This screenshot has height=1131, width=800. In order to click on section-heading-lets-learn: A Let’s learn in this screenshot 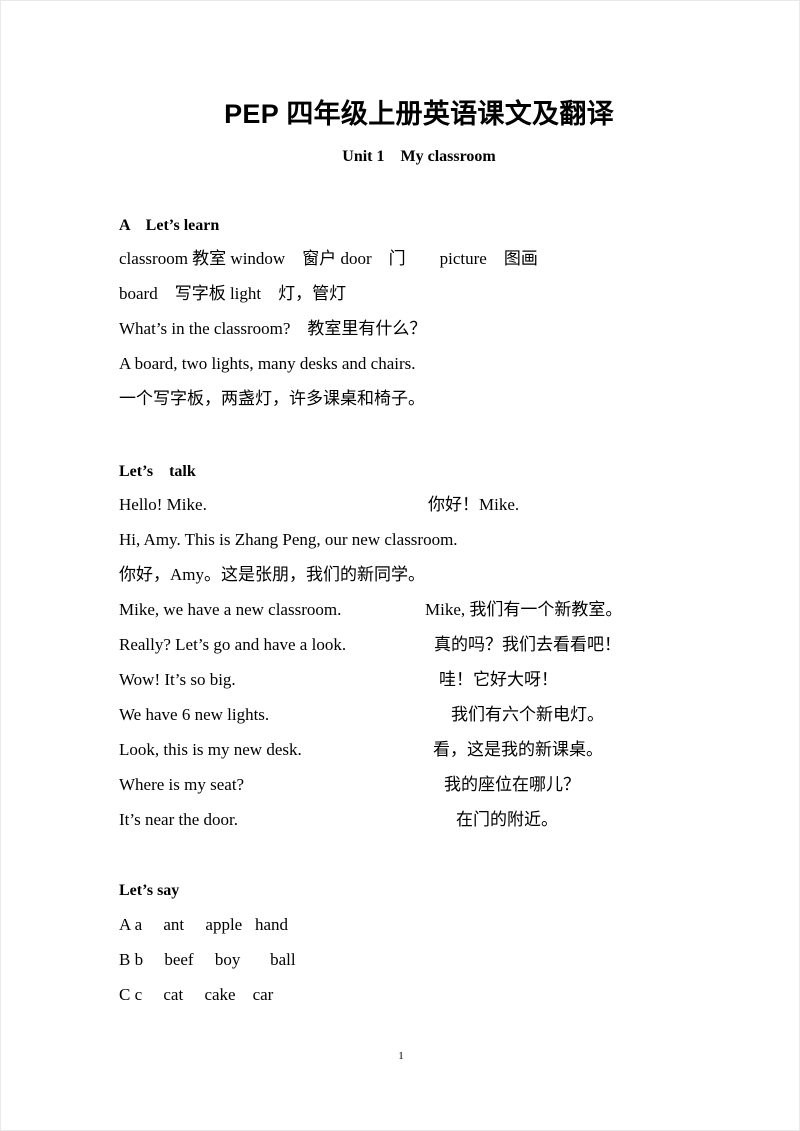, I will do `click(169, 225)`.